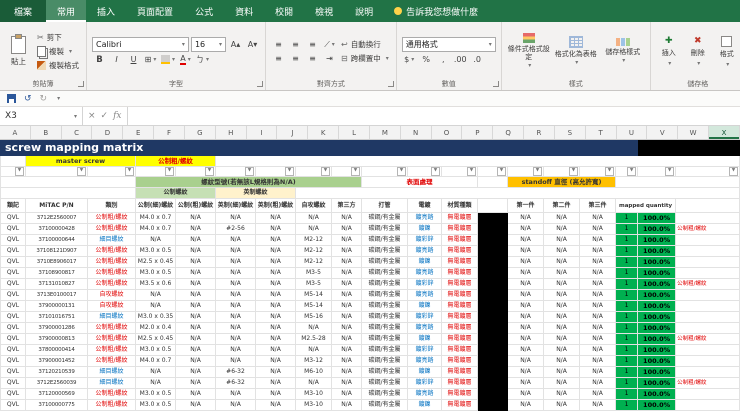 This screenshot has width=740, height=413. I want to click on cell-metric_fine: M3.5 x 0.6, so click(155, 284).